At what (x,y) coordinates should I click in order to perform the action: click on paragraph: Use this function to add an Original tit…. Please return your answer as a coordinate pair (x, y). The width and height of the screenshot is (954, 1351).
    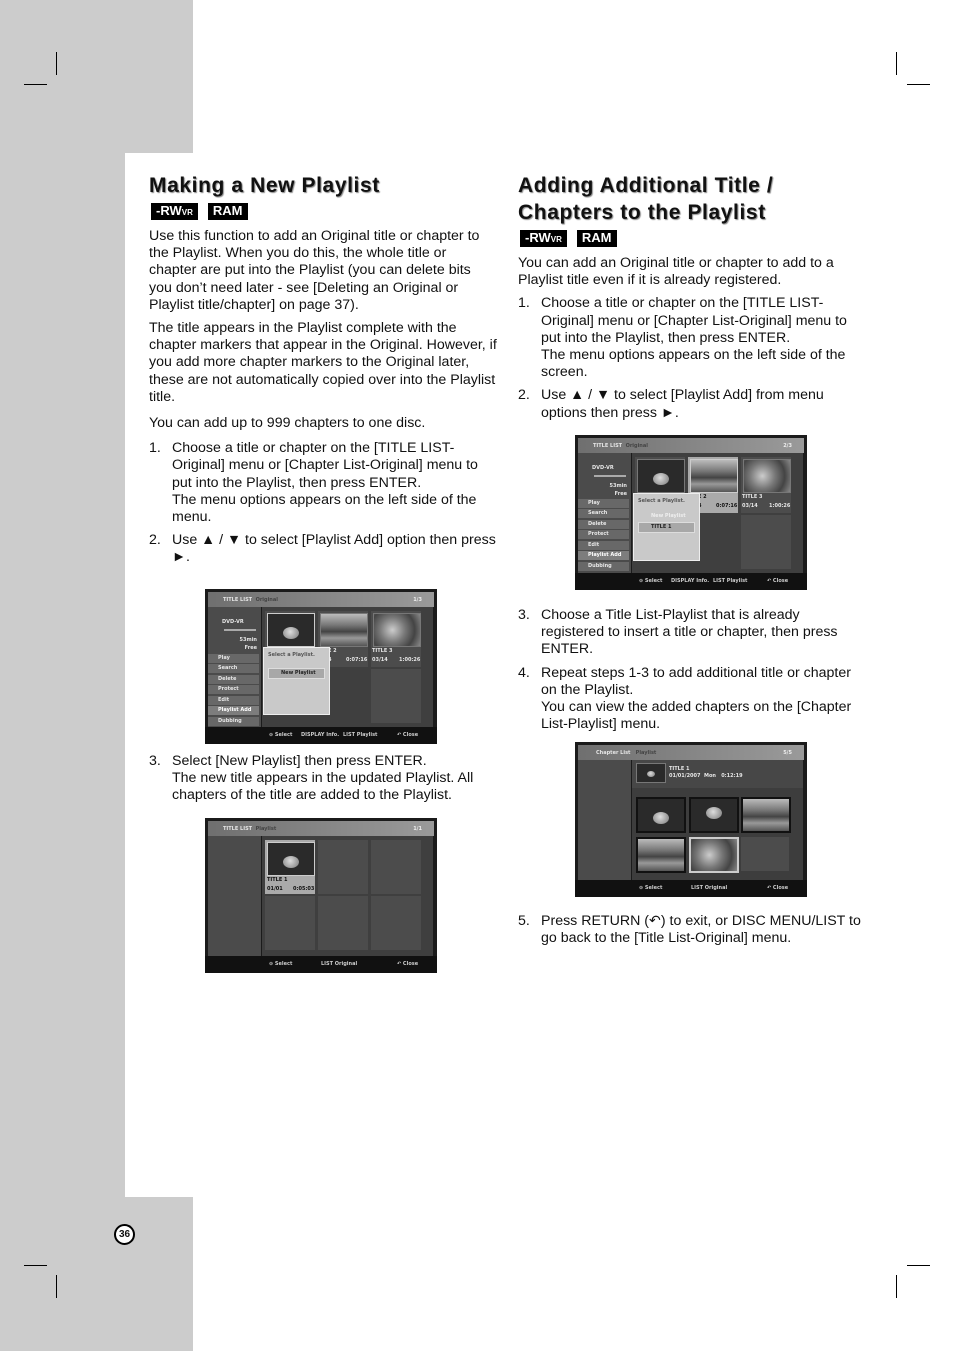
    Looking at the image, I should click on (314, 270).